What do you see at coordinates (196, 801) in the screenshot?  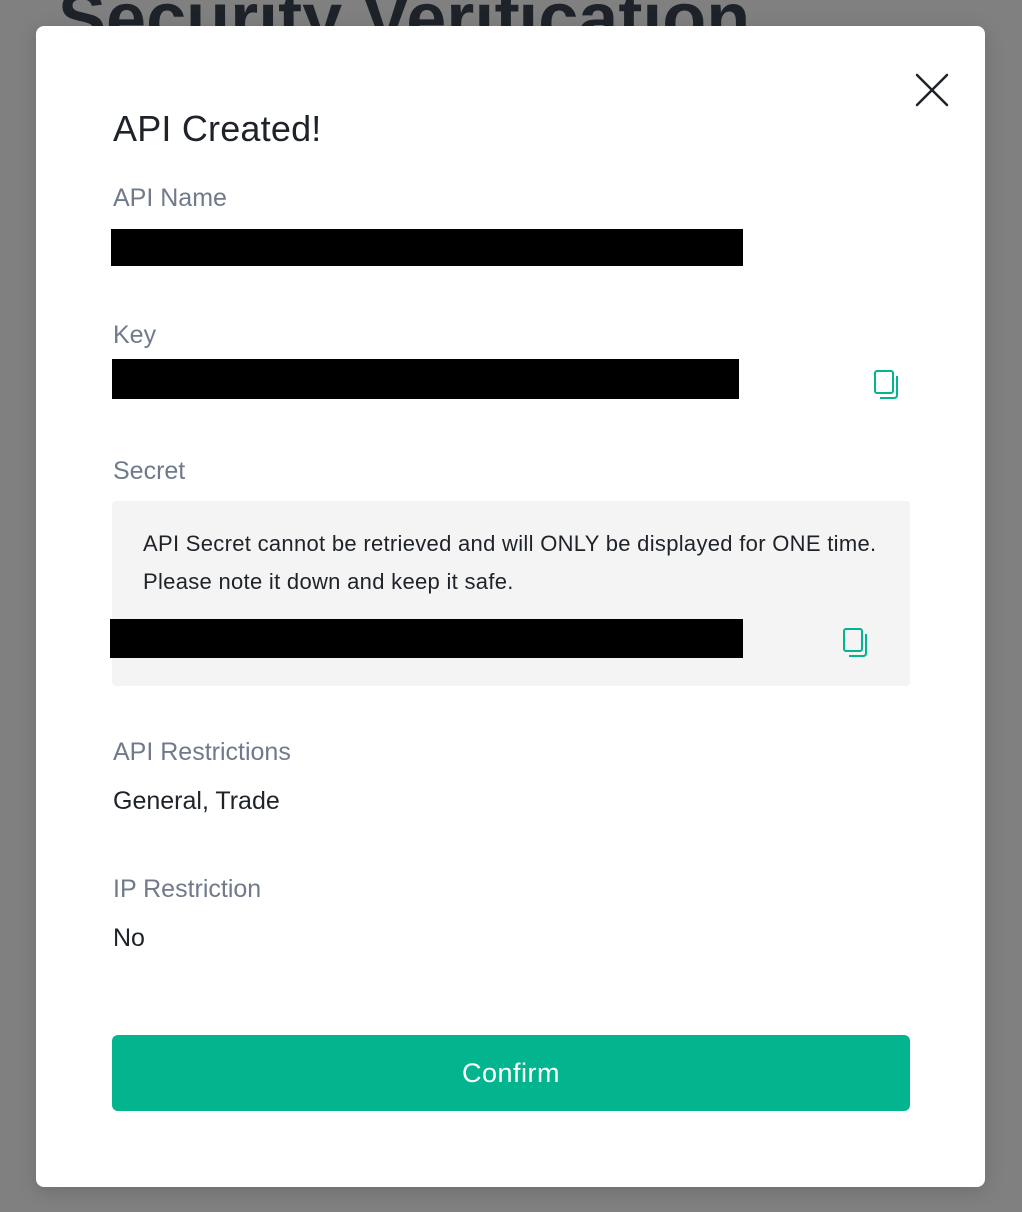 I see `api-restrictions-value: General, Trade` at bounding box center [196, 801].